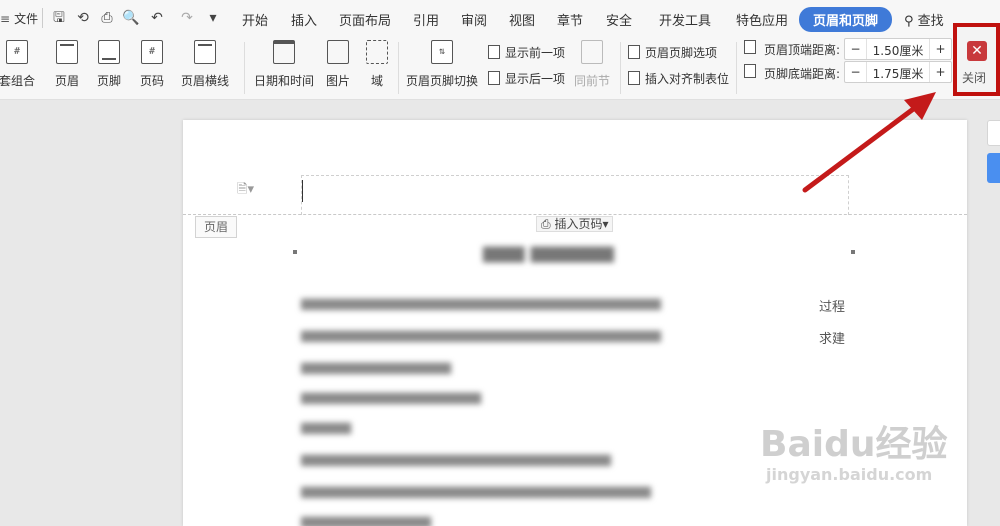 The width and height of the screenshot is (1000, 526). I want to click on footer-bottom-distance-icon, so click(752, 71).